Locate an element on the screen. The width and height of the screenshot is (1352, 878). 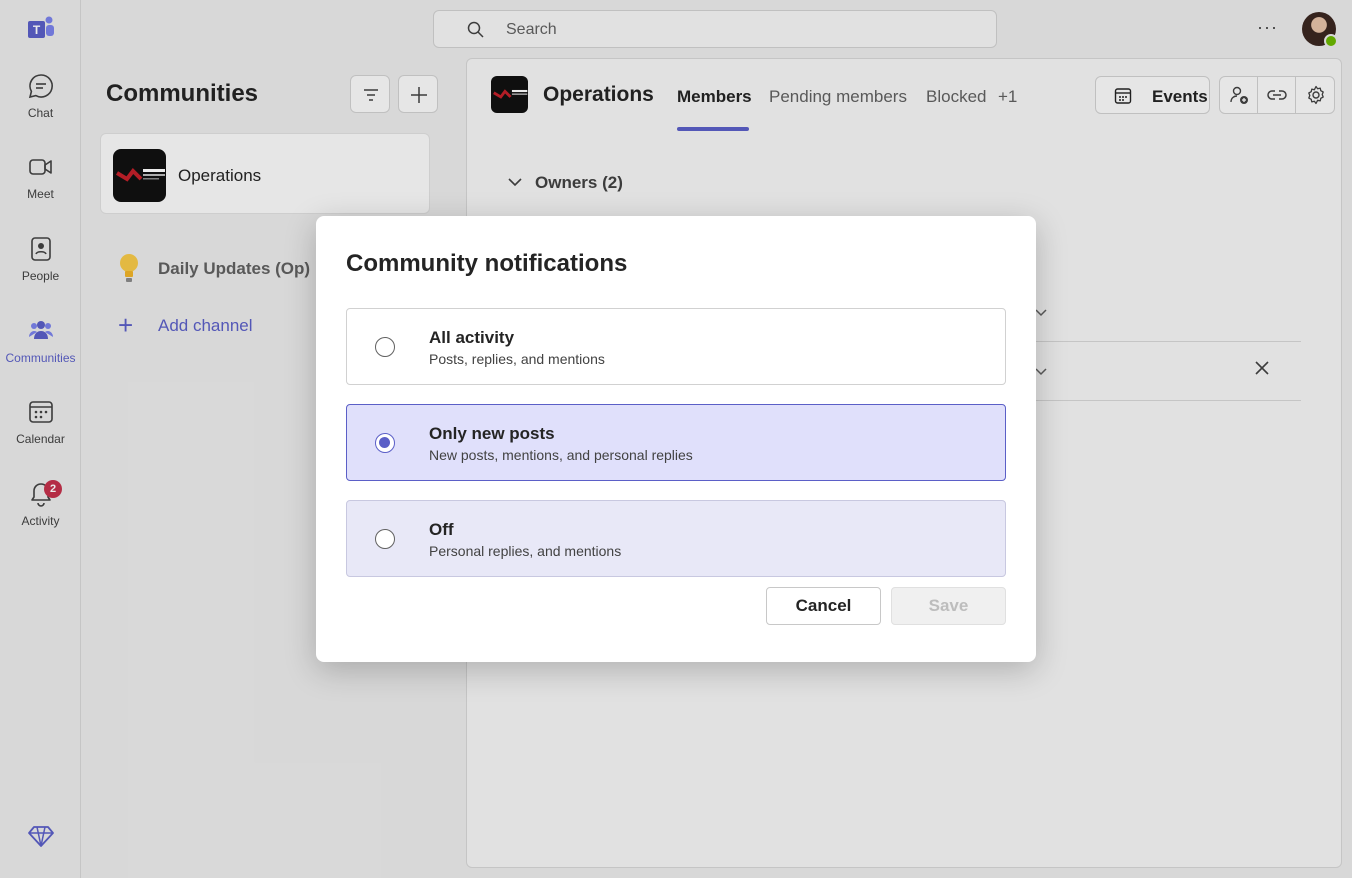
option-subtitle: Personal replies, and mentions is located at coordinates (525, 551).